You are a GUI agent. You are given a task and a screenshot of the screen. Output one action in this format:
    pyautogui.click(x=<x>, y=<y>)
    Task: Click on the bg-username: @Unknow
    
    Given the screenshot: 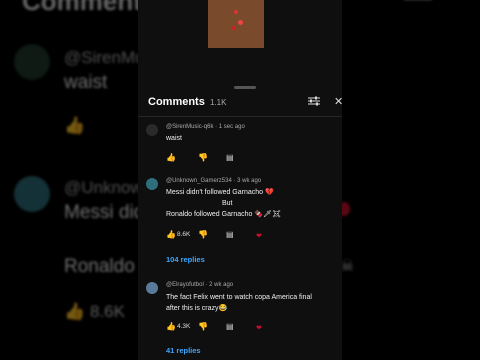 What is the action you would take?
    pyautogui.click(x=103, y=187)
    